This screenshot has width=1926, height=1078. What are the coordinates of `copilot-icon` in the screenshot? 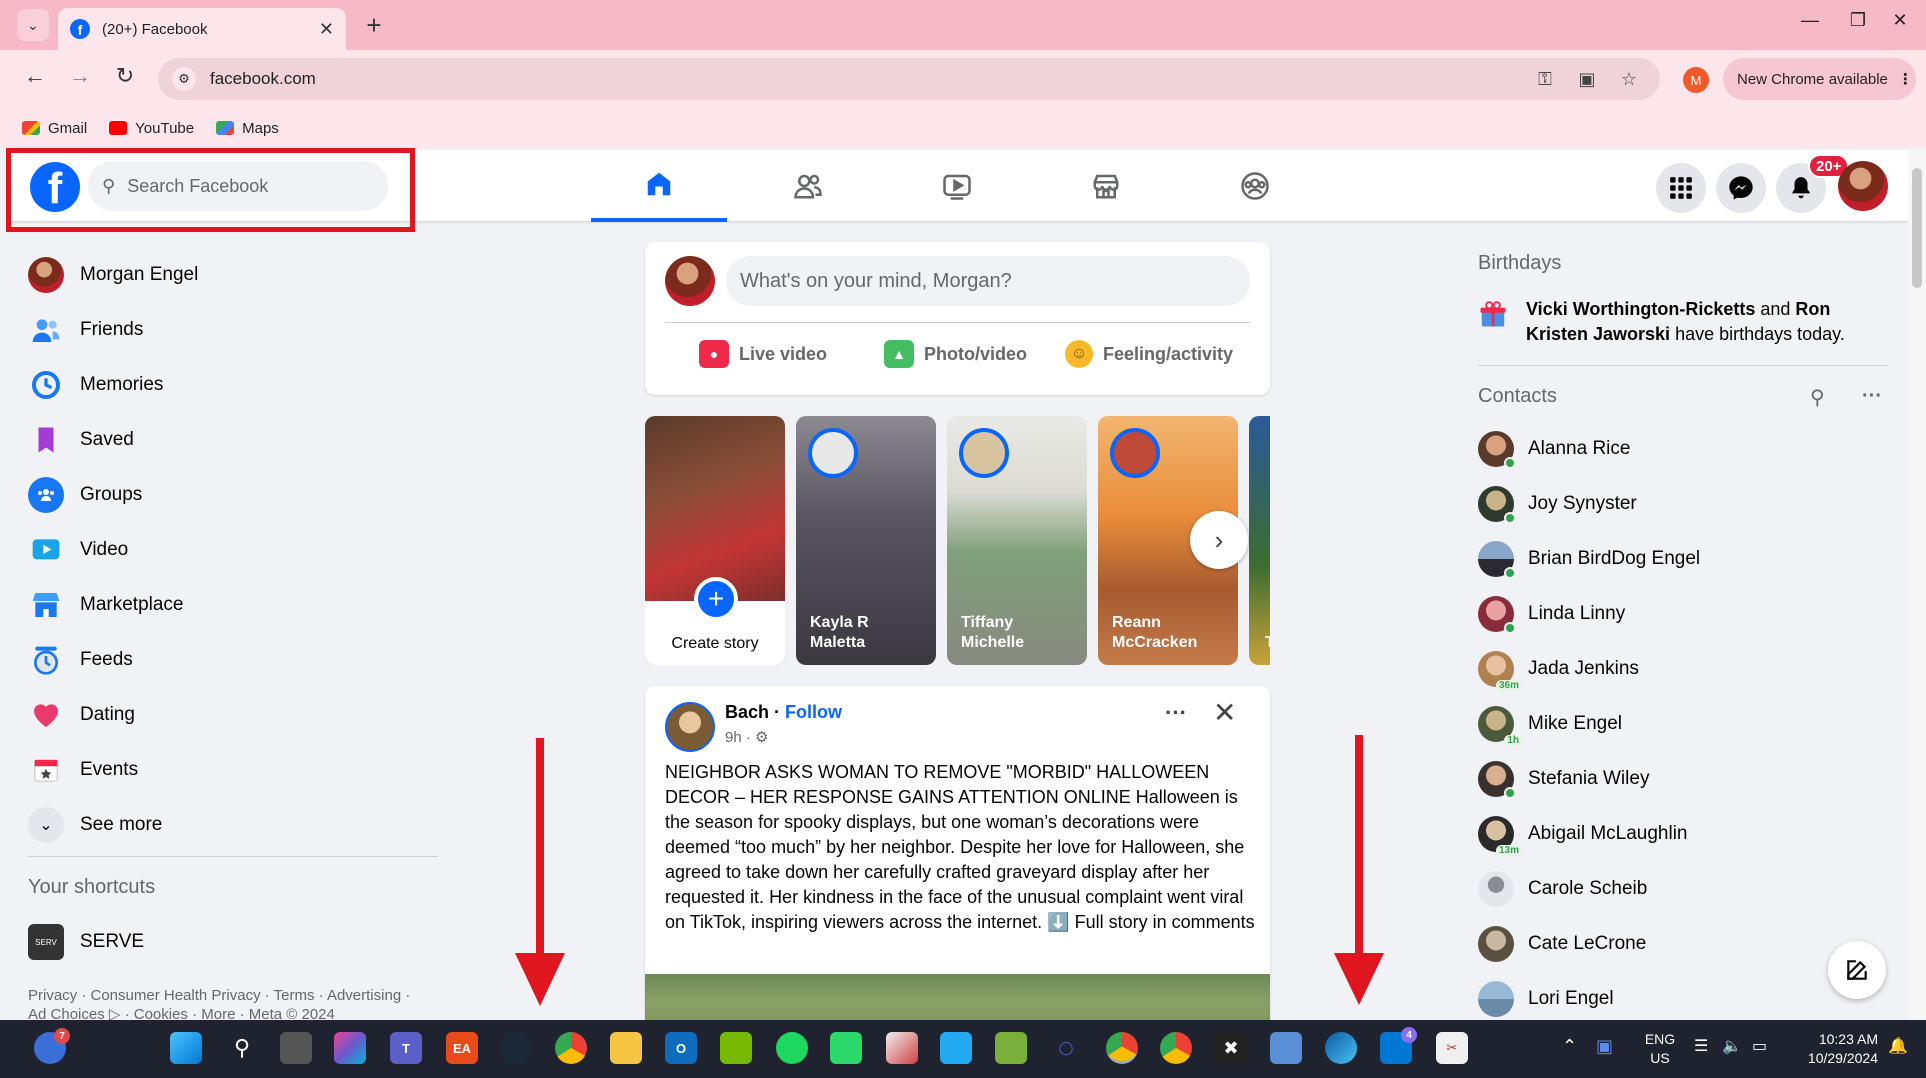 It's located at (350, 1048).